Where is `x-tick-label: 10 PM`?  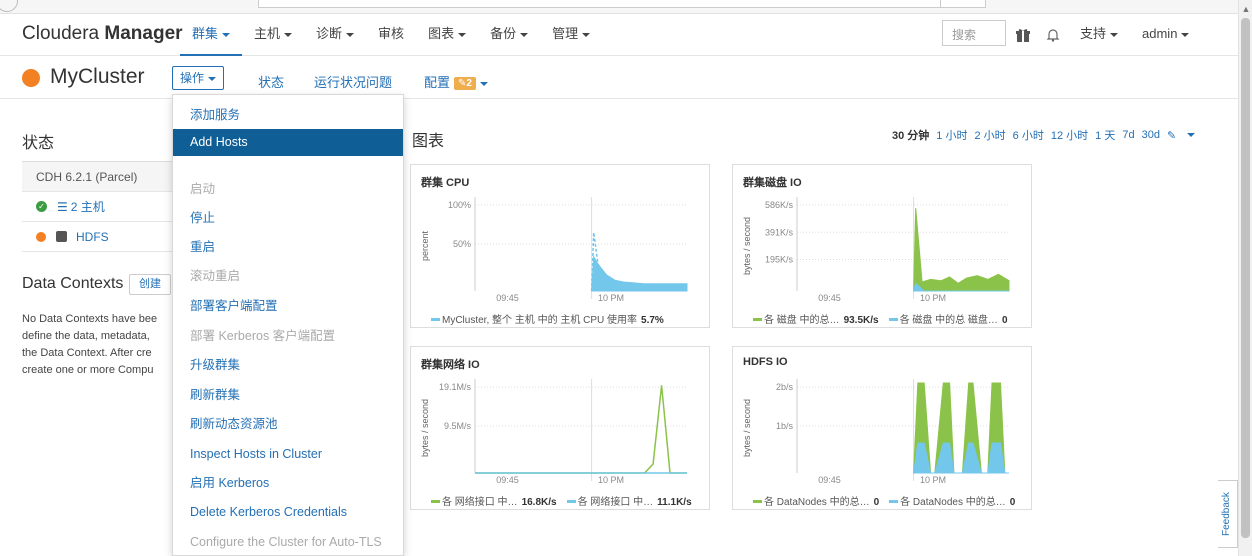 x-tick-label: 10 PM is located at coordinates (611, 298).